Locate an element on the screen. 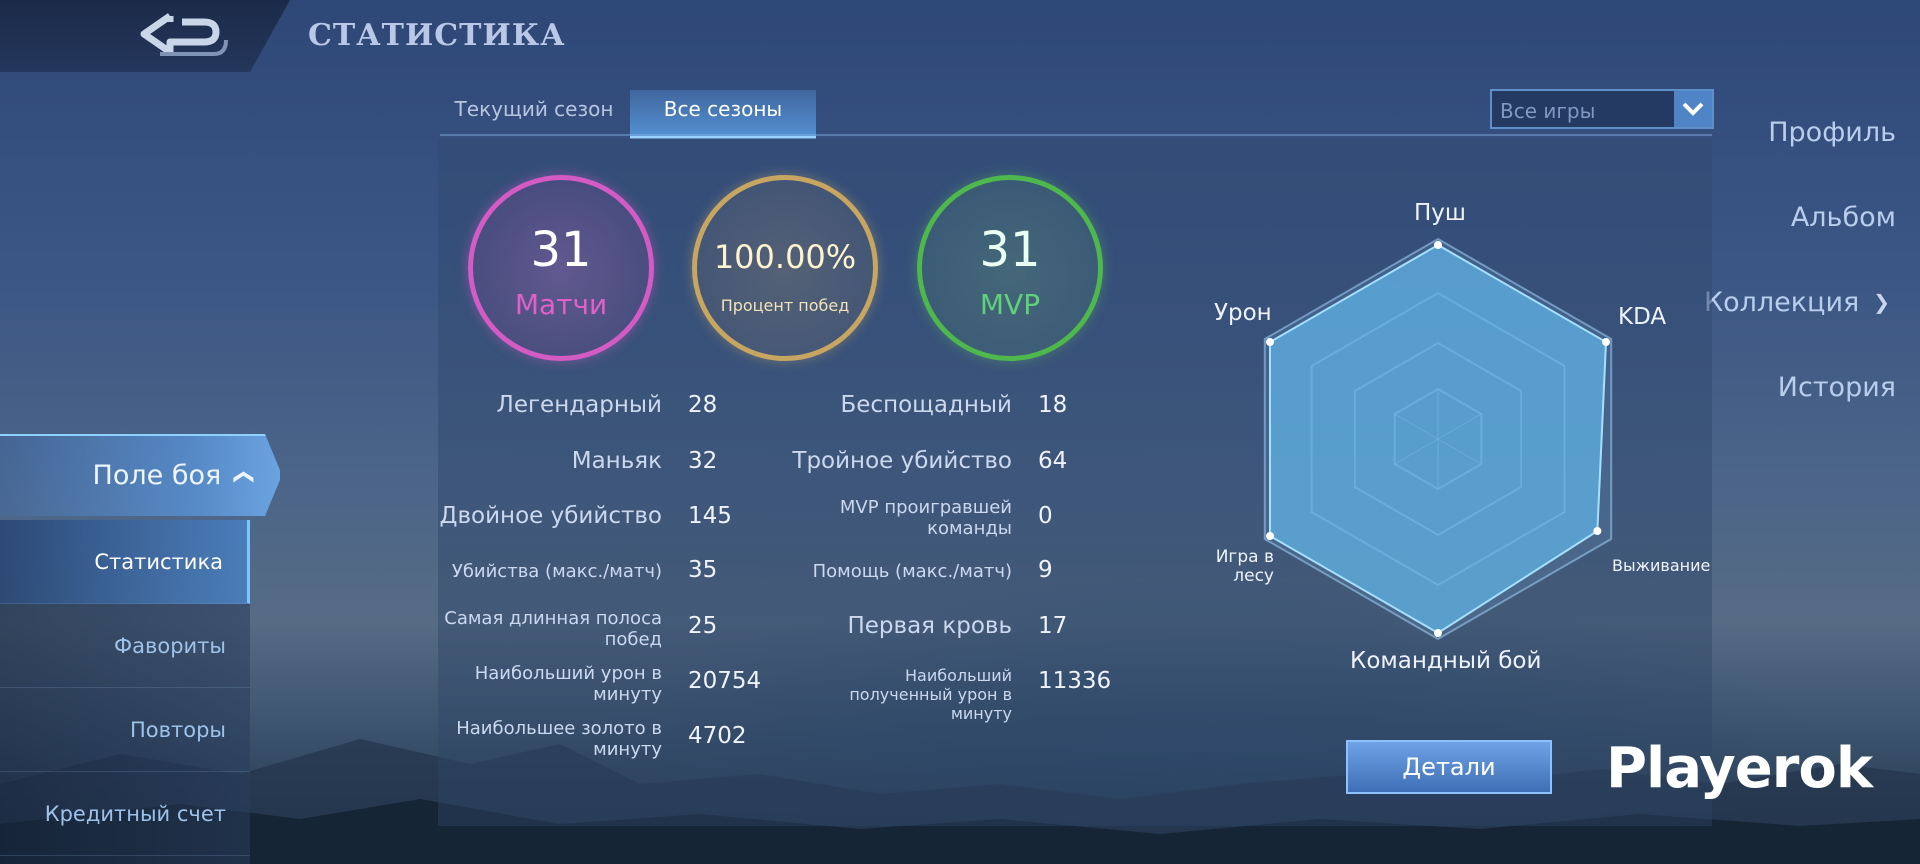 The width and height of the screenshot is (1920, 864). chevron-up-icon: ❯ is located at coordinates (241, 477).